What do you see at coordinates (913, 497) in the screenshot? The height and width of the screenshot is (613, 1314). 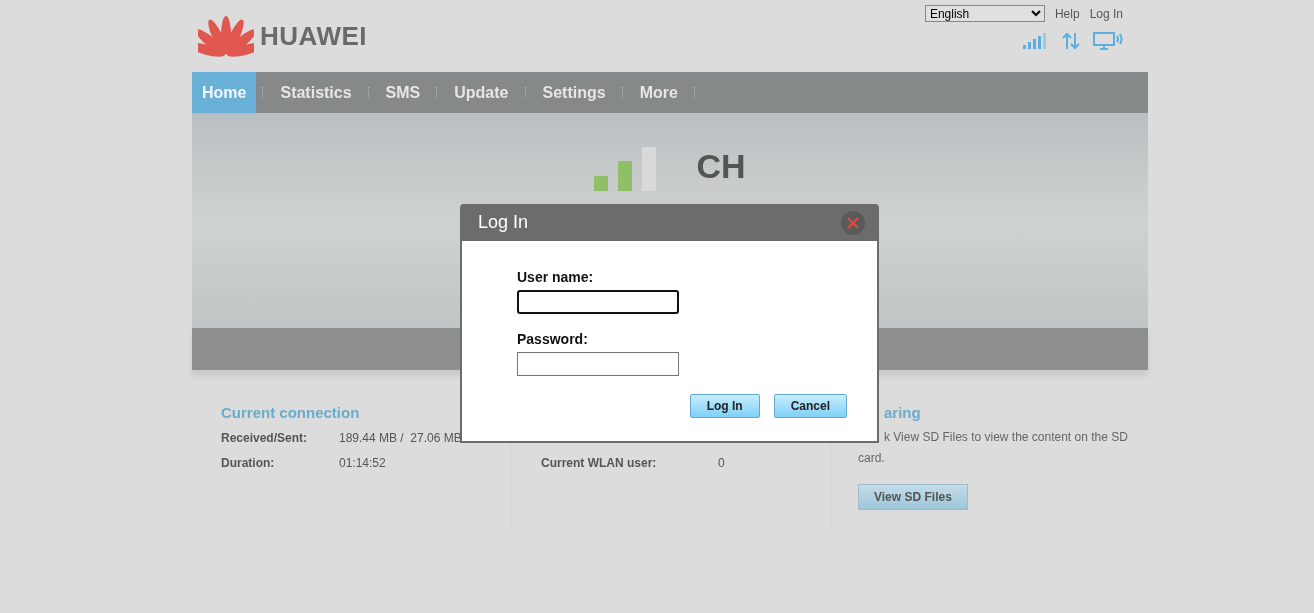 I see `view-sd-files-button: View SD Files` at bounding box center [913, 497].